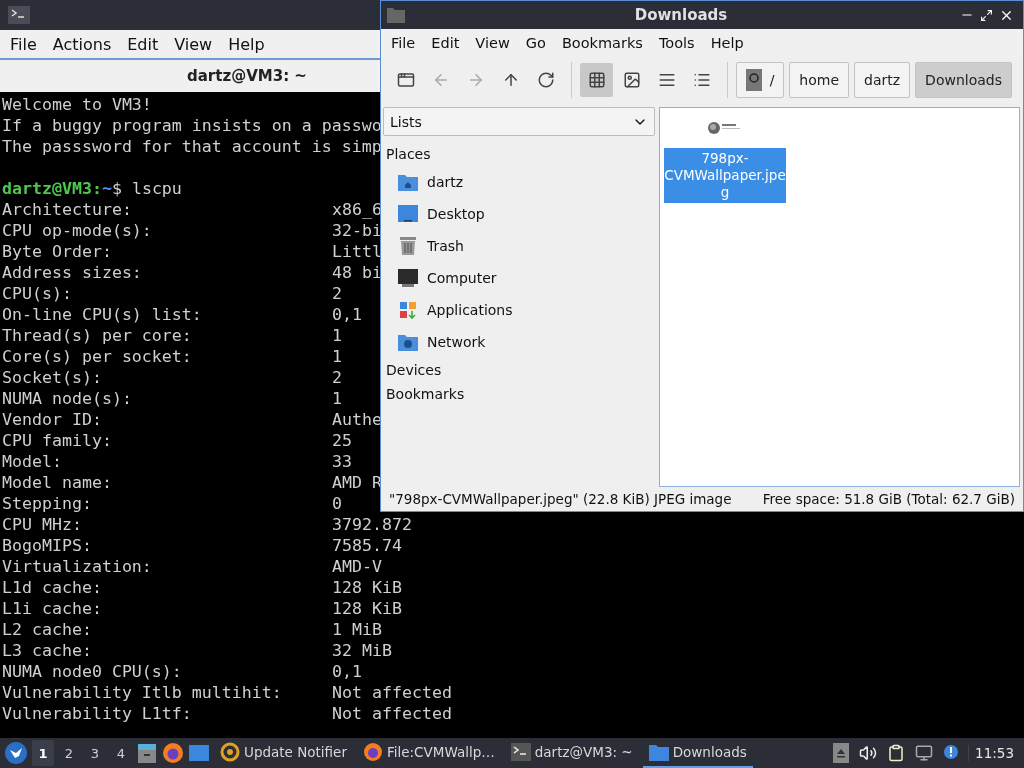 The height and width of the screenshot is (768, 1024). Describe the element at coordinates (337, 293) in the screenshot. I see `output-value: 2` at that location.